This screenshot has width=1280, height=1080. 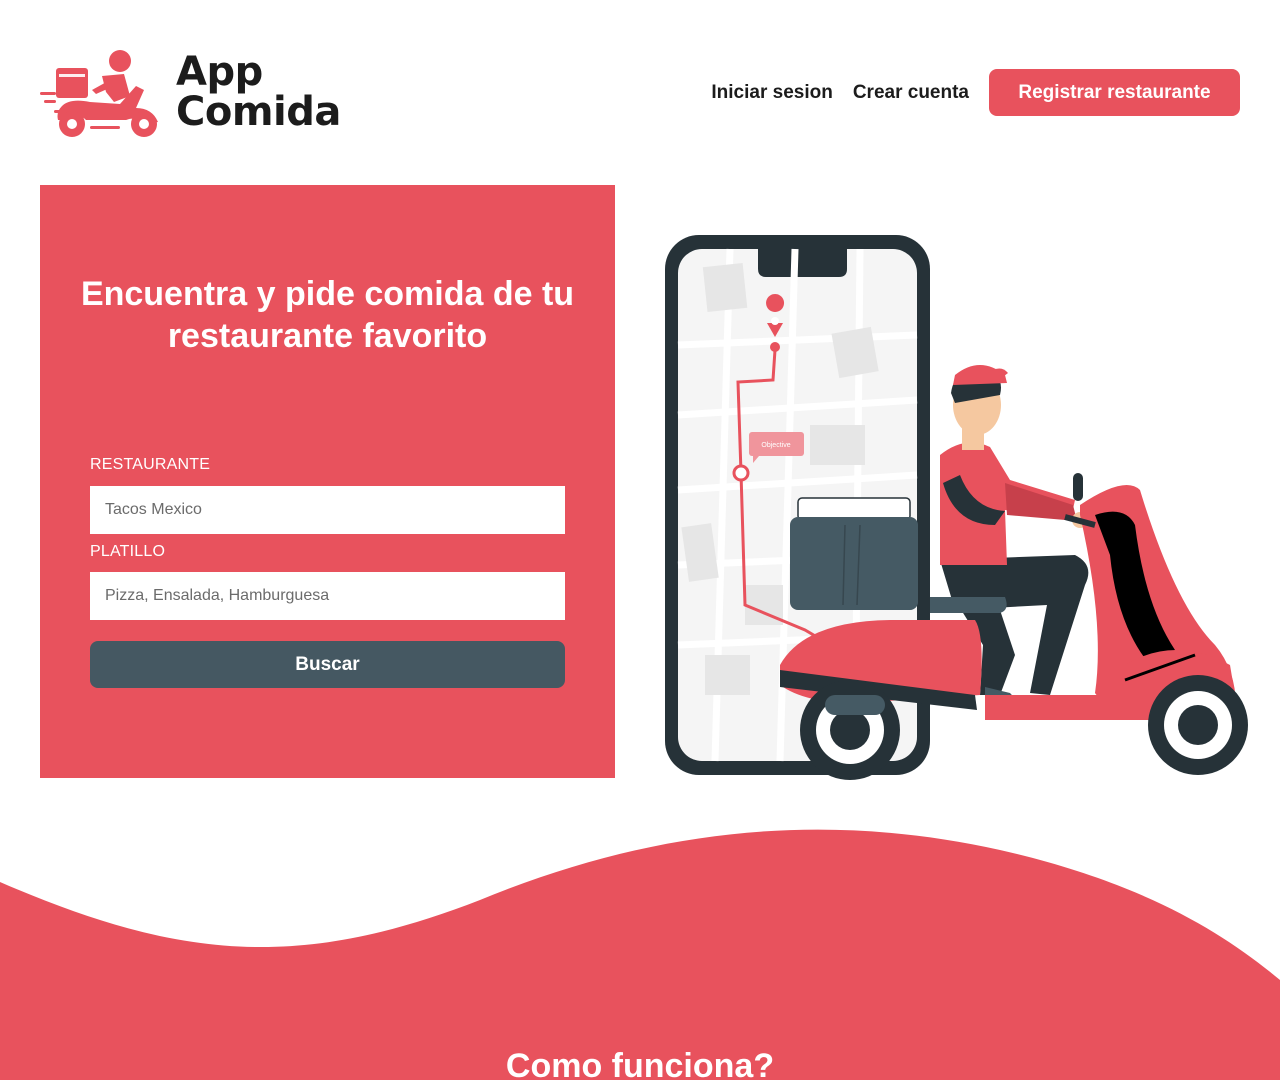 I want to click on restaurant-input, so click(x=327, y=510).